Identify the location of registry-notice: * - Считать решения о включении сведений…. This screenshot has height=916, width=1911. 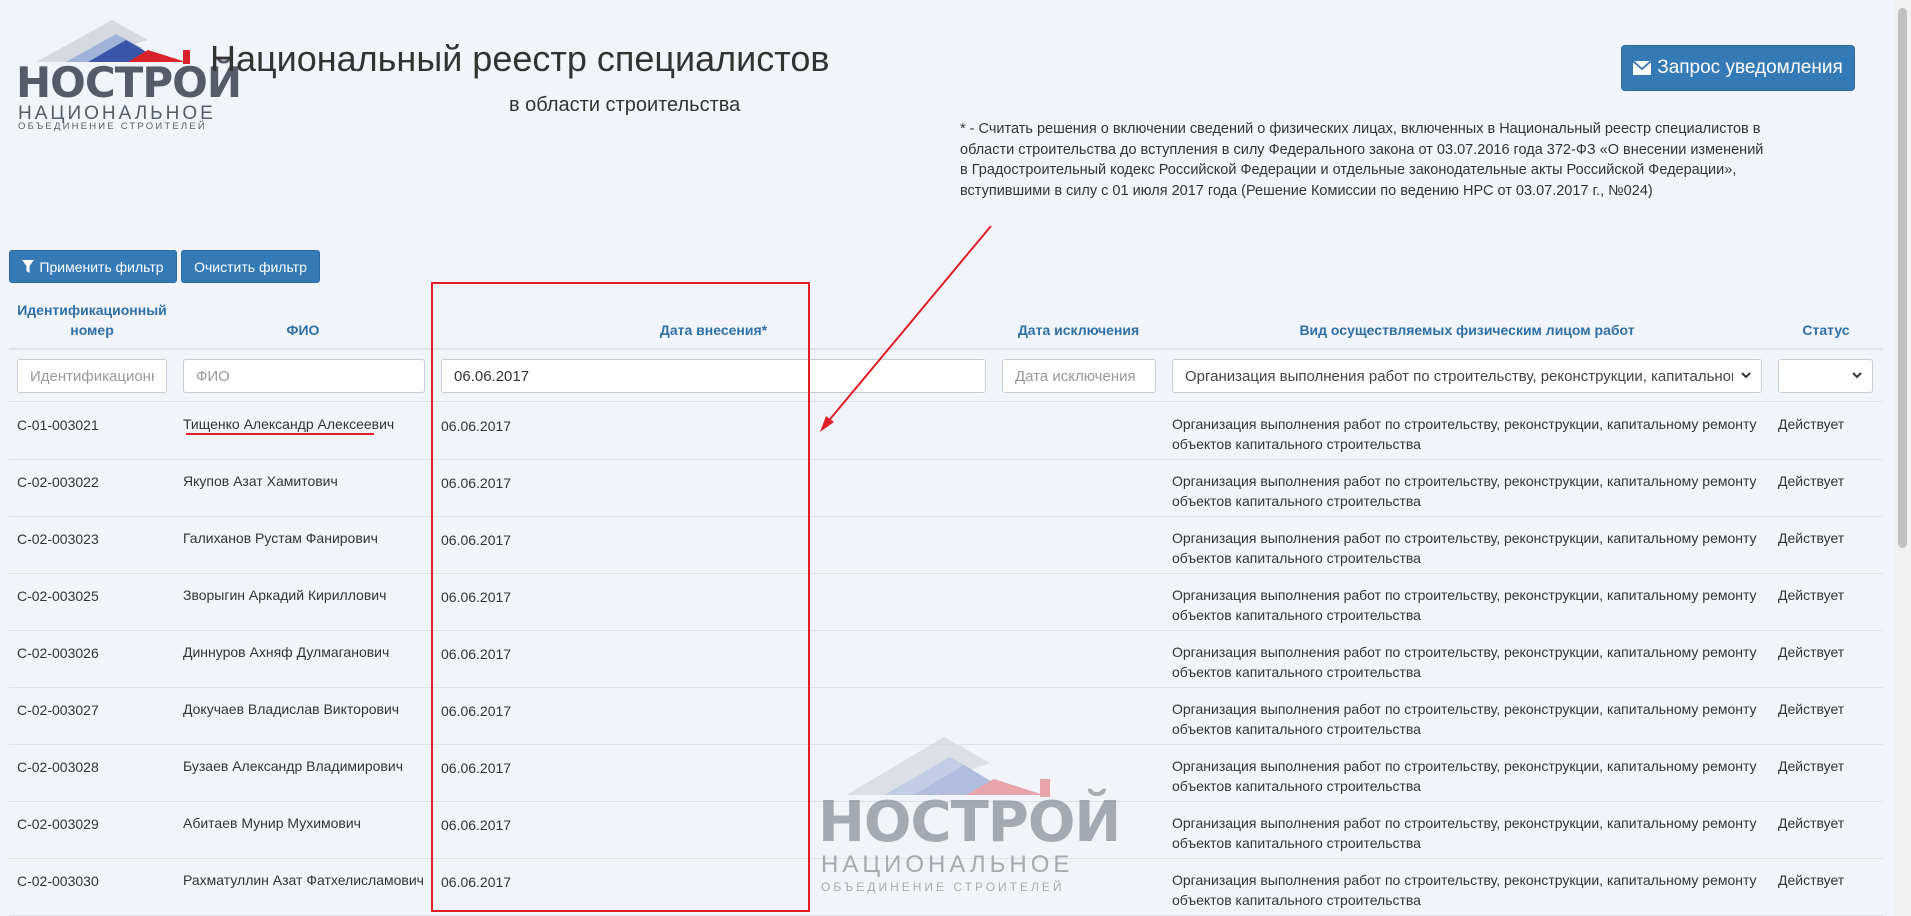
(1362, 160).